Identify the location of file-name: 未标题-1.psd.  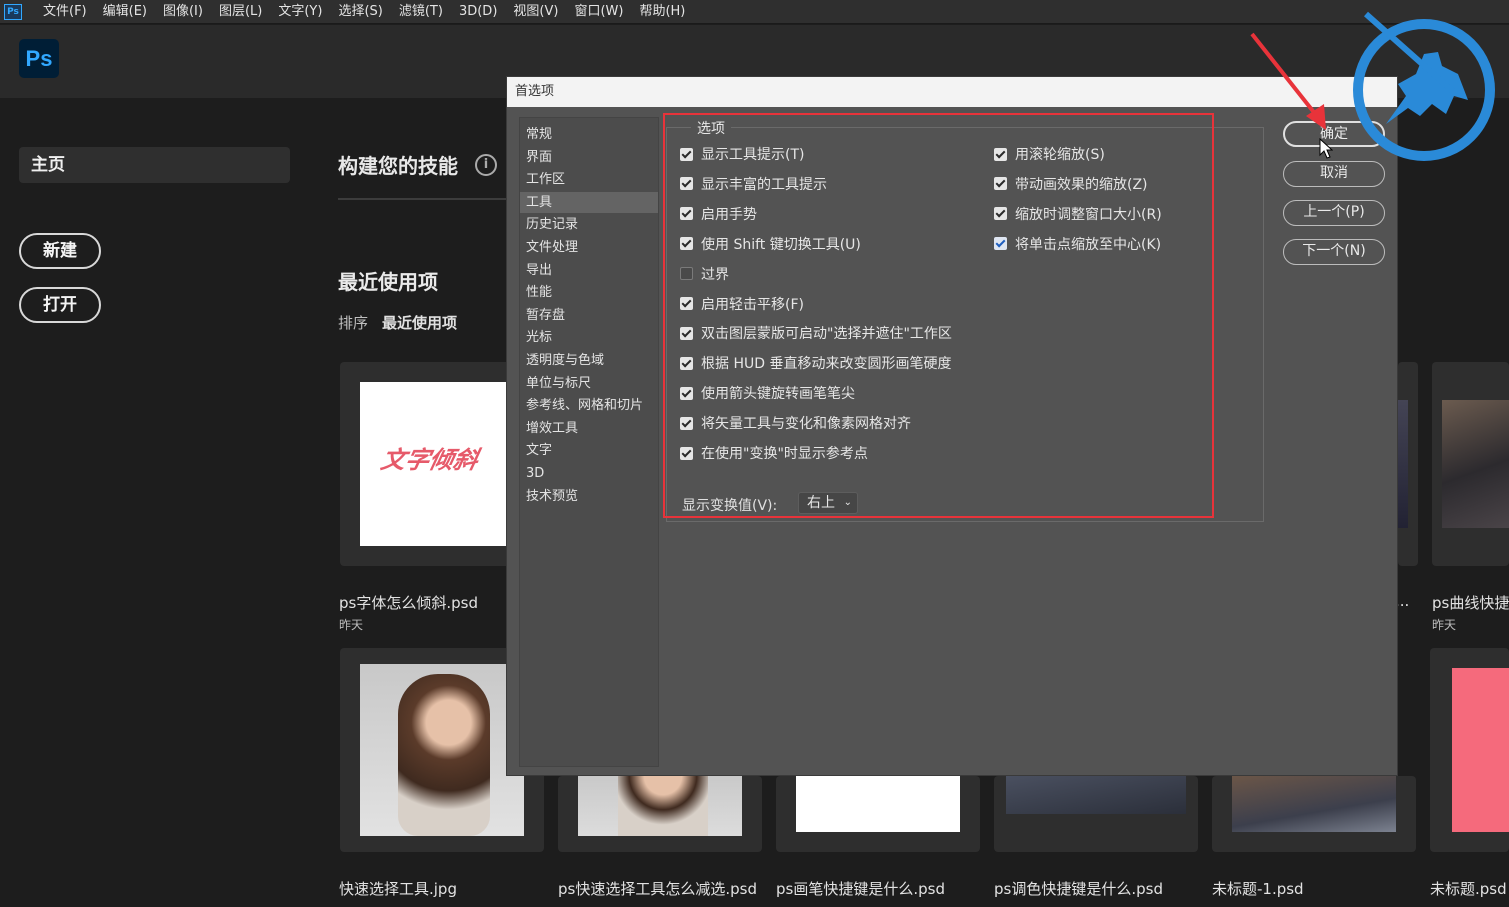
(1314, 888).